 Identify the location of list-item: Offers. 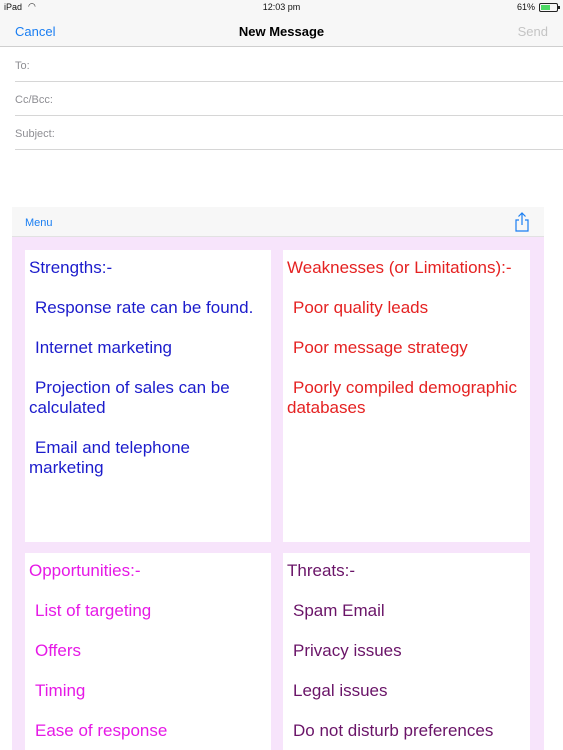
(58, 650).